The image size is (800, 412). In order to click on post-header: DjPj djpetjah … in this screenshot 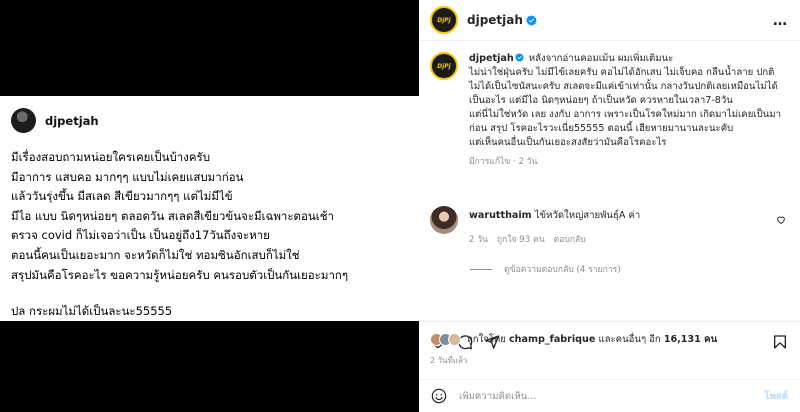, I will do `click(609, 20)`.